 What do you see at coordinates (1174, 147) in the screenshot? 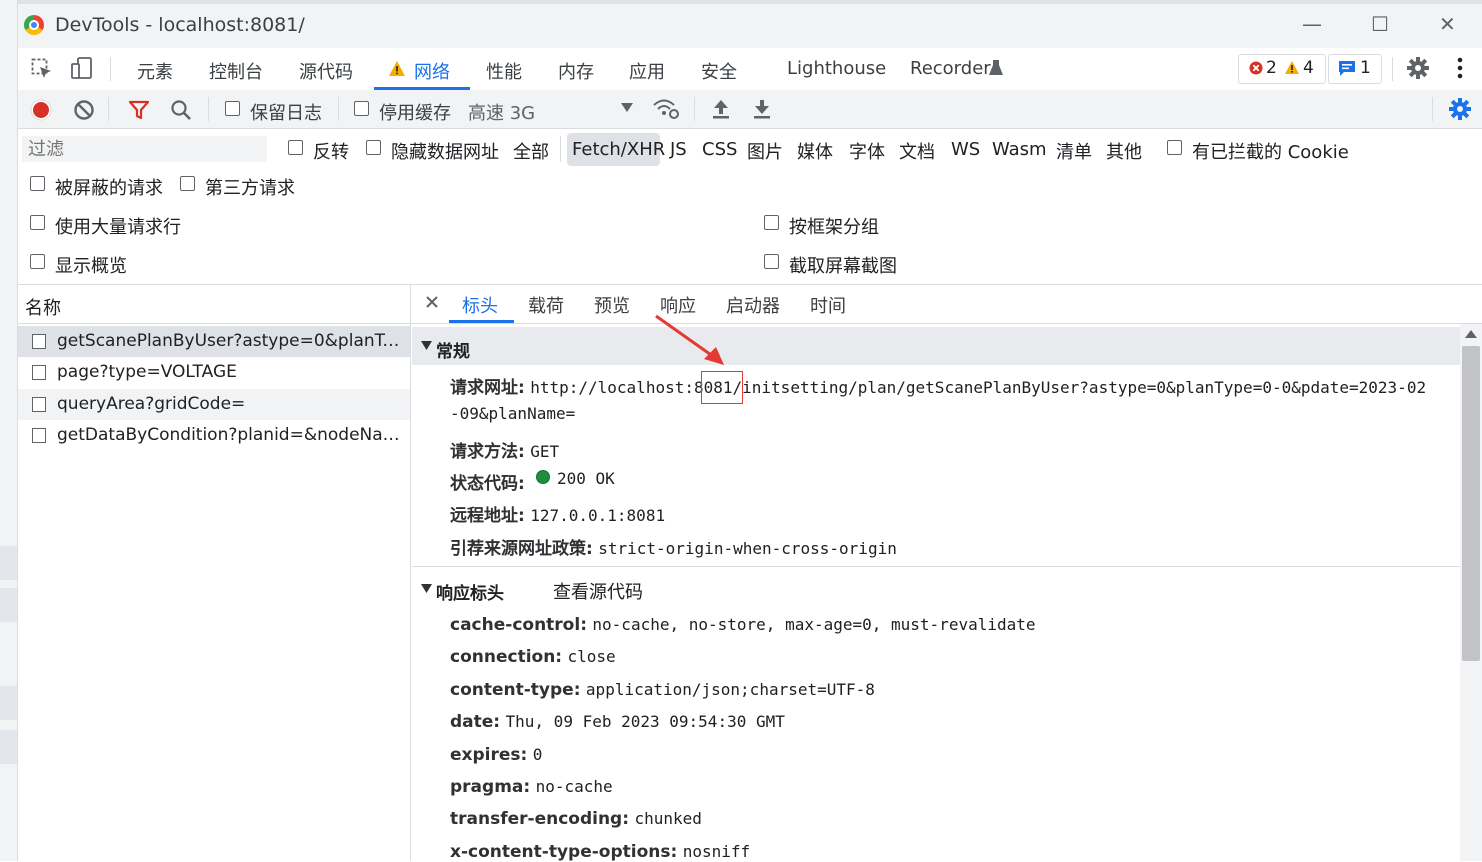
I see `blocked-cookies-checkbox` at bounding box center [1174, 147].